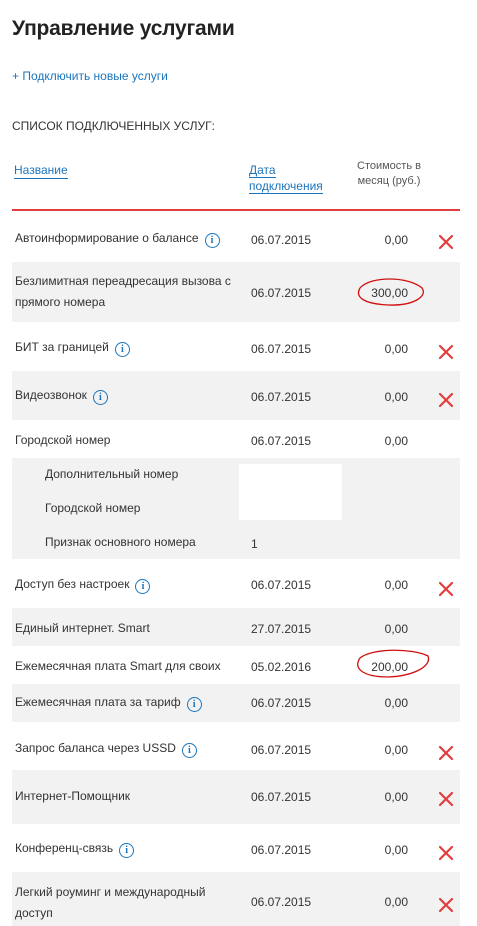  Describe the element at coordinates (286, 178) in the screenshot. I see `column-header-date-label: Дата подключения` at that location.